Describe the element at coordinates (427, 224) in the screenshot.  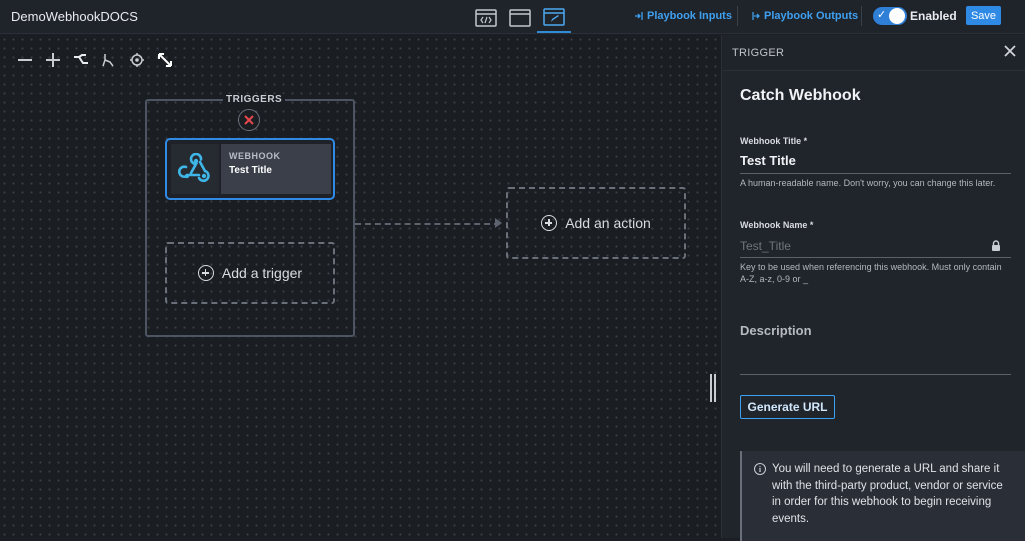
I see `connector-line` at that location.